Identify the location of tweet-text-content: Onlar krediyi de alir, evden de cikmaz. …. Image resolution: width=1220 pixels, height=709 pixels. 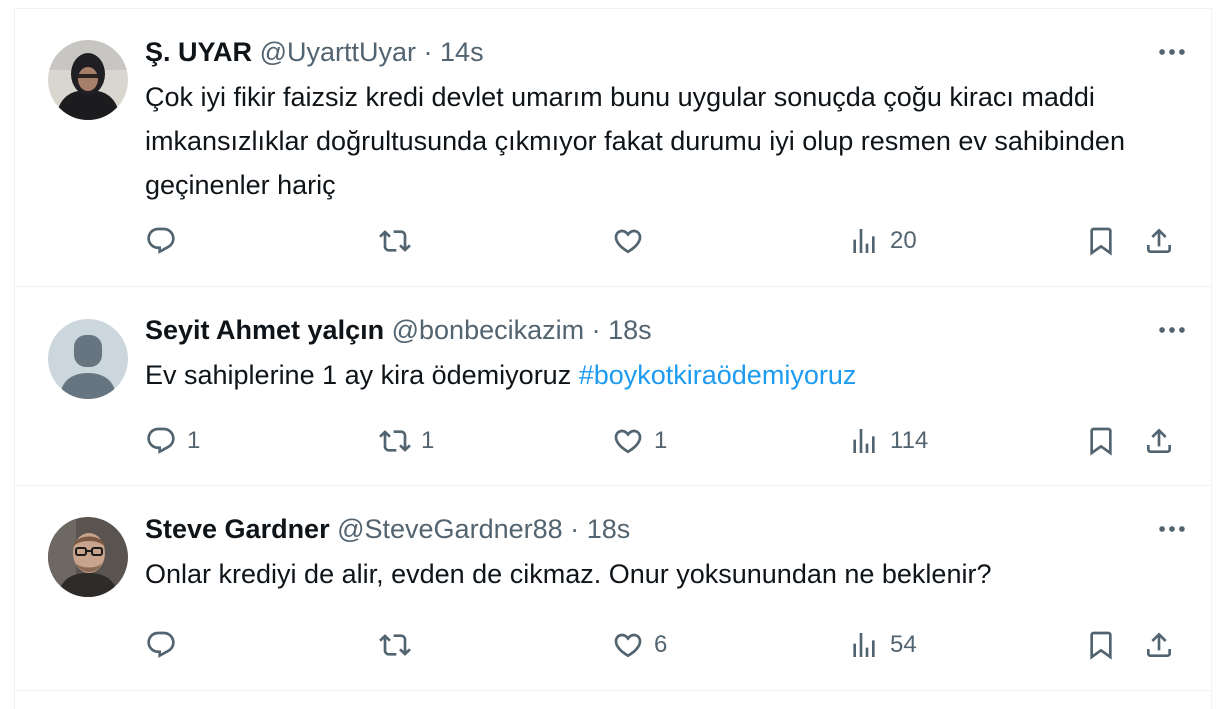
(568, 574).